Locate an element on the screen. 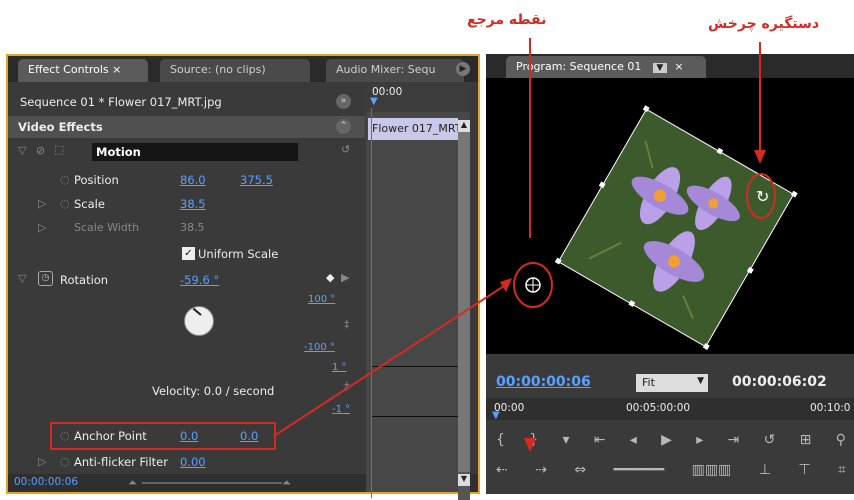 The image size is (854, 500). connector-arrowhead is located at coordinates (506, 285).